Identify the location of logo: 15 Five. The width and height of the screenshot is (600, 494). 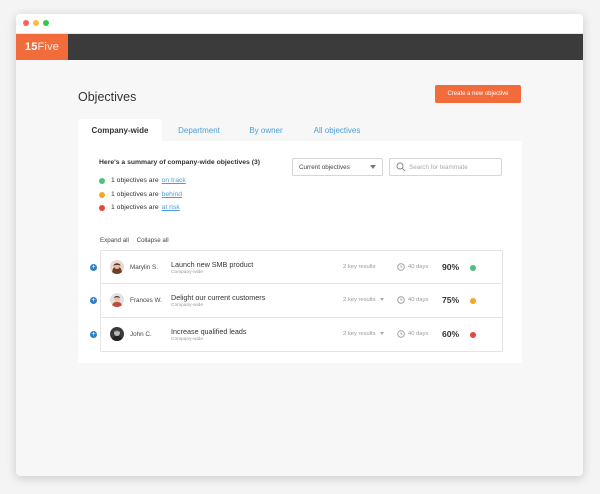
(42, 47).